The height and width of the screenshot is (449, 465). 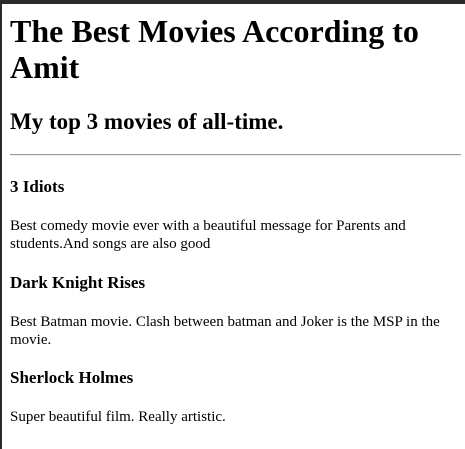 What do you see at coordinates (118, 417) in the screenshot?
I see `movie-description-sherlock-holmes: Super beautiful film. Really artistic.` at bounding box center [118, 417].